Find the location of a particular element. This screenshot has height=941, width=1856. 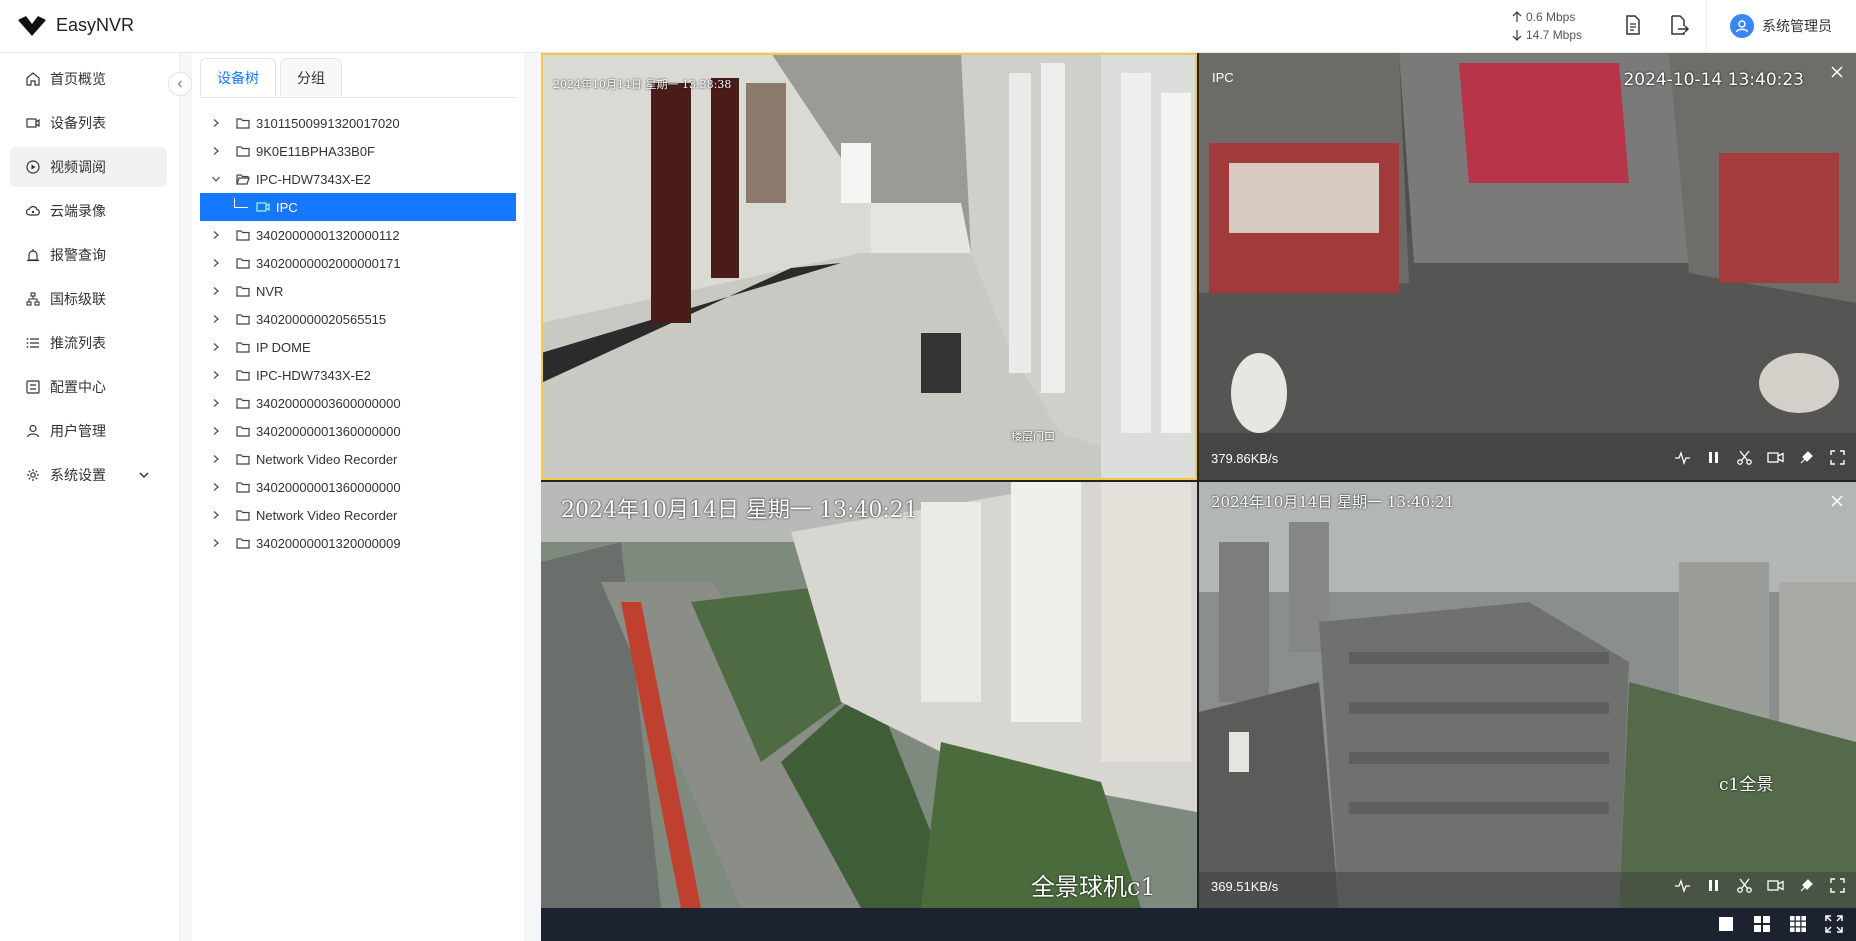

tree-node-label: NVR is located at coordinates (270, 291).